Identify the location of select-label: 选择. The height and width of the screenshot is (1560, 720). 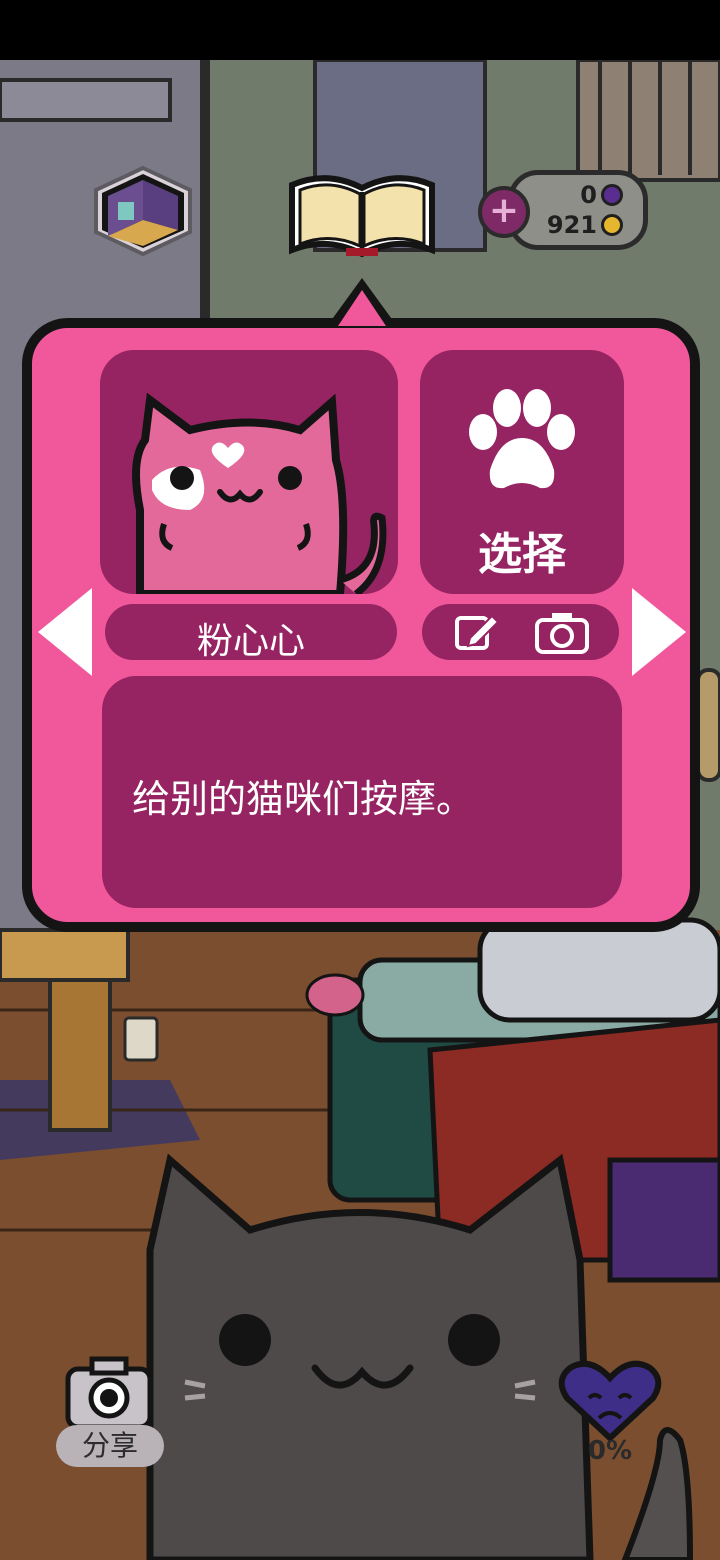
(522, 554).